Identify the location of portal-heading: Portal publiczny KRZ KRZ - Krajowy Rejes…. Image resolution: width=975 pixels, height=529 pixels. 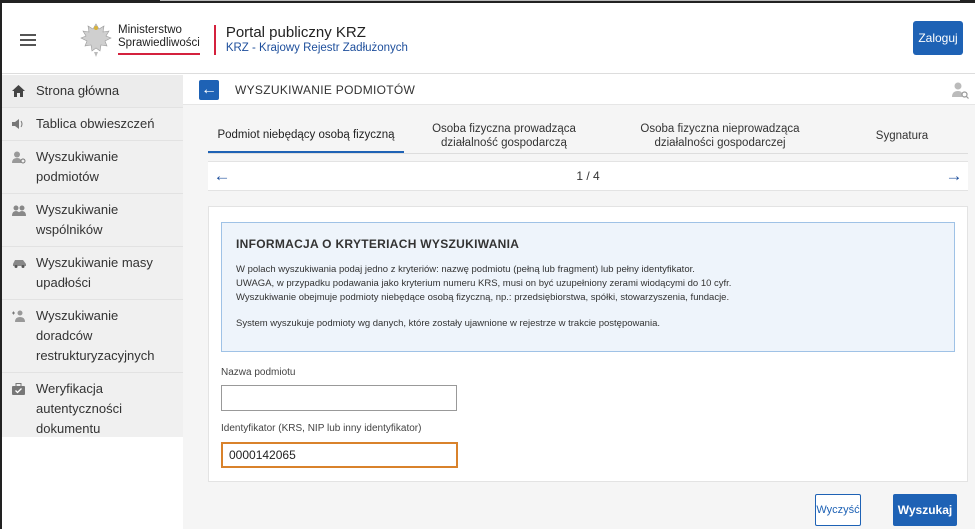
(317, 39).